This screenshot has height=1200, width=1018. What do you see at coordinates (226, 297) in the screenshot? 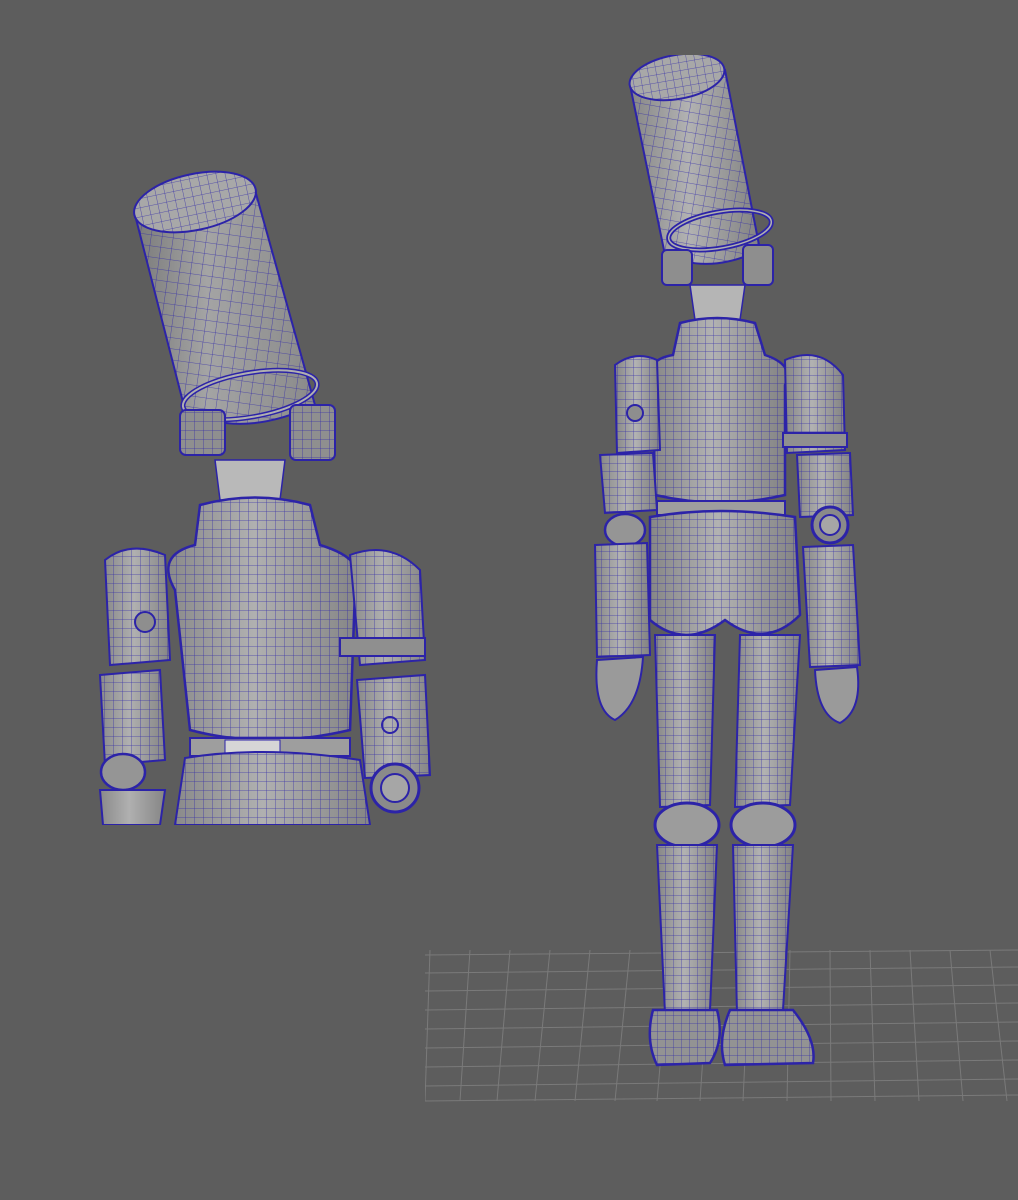
I see `top-hat` at bounding box center [226, 297].